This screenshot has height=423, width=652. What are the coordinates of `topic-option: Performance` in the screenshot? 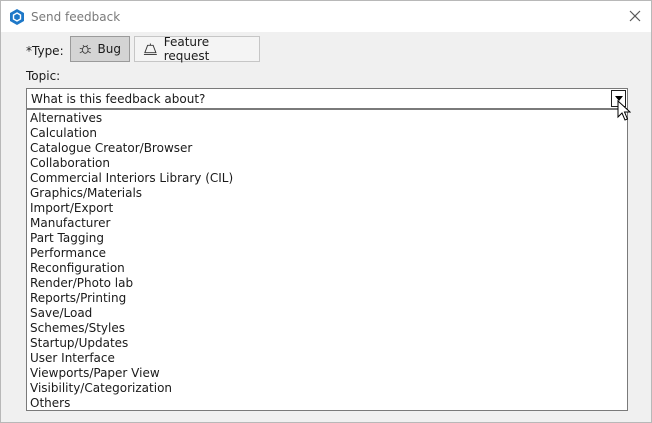 It's located at (327, 253).